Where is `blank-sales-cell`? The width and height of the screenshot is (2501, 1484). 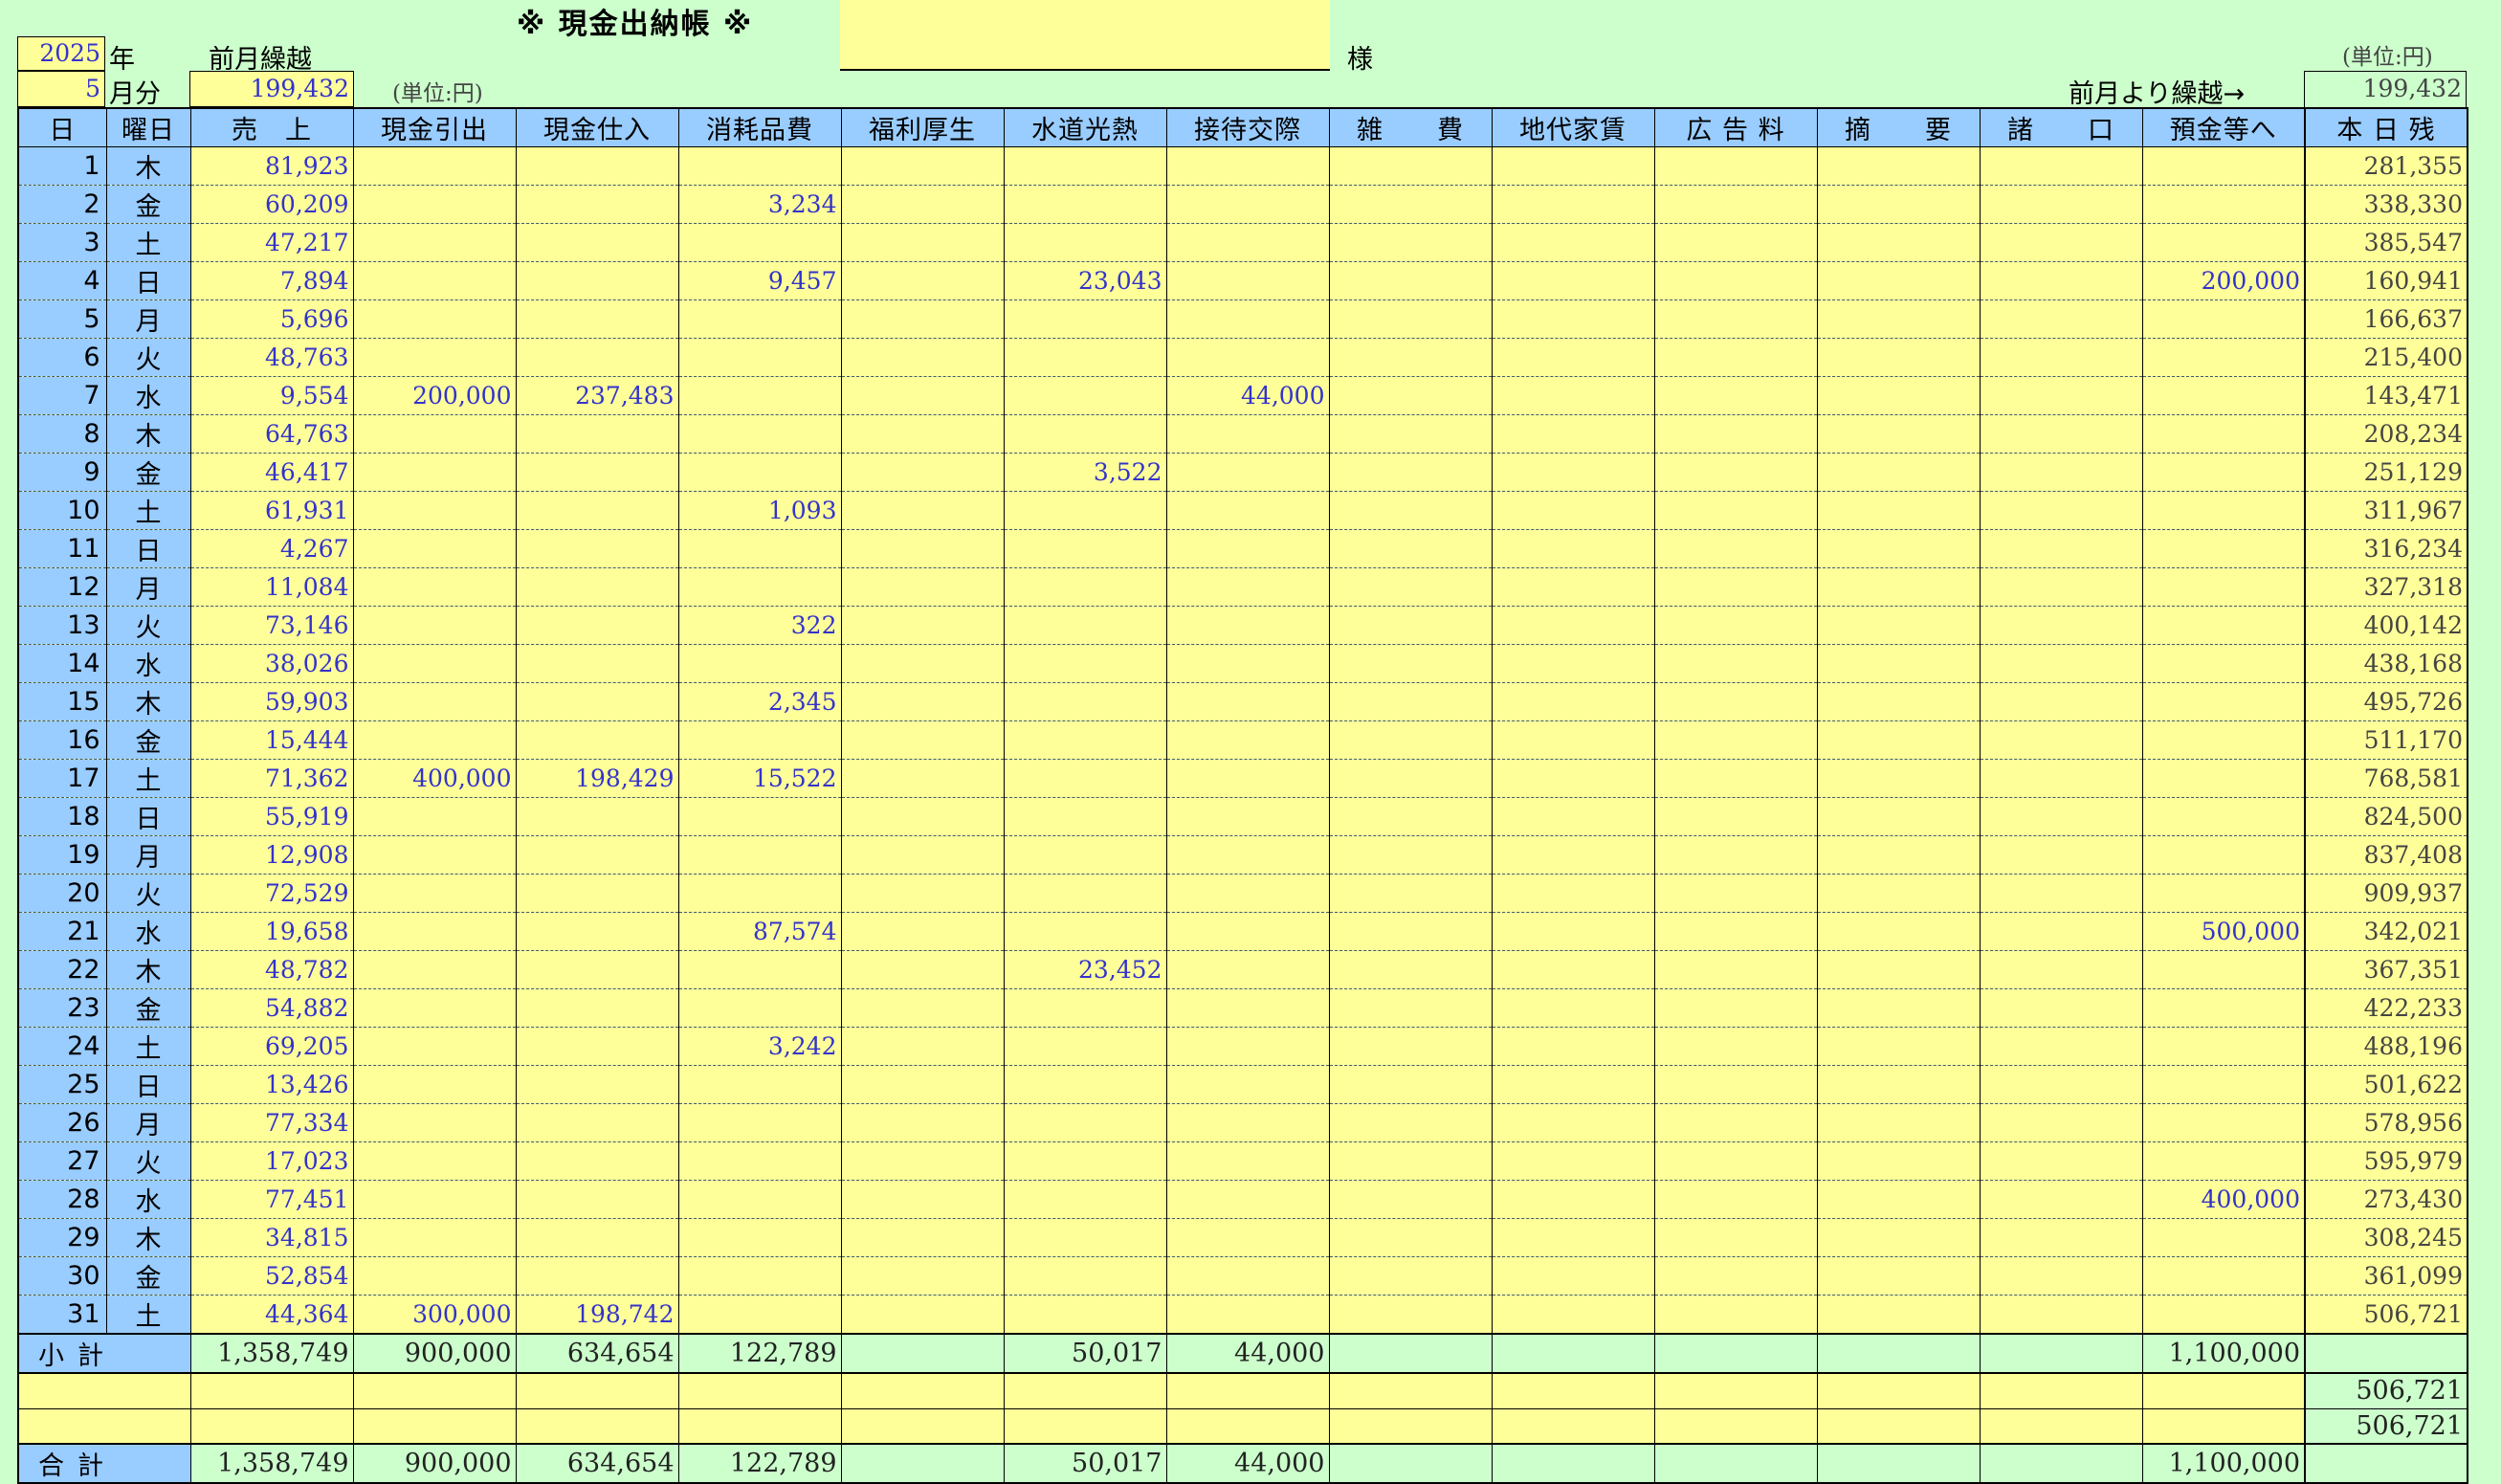
blank-sales-cell is located at coordinates (272, 1391).